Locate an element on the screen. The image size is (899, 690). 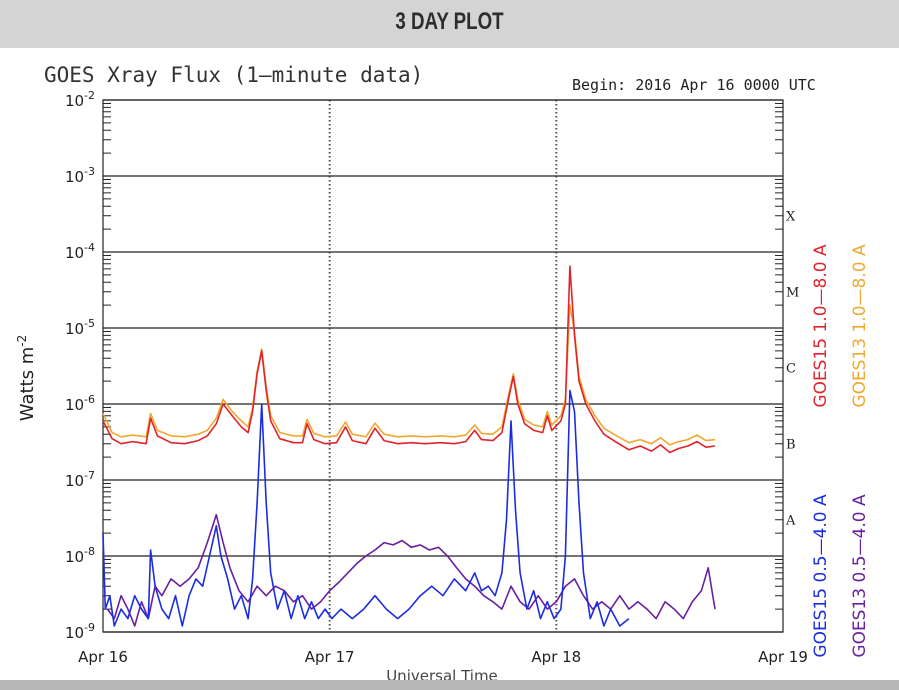
y-tick-label-1: 10-3 is located at coordinates (80, 175).